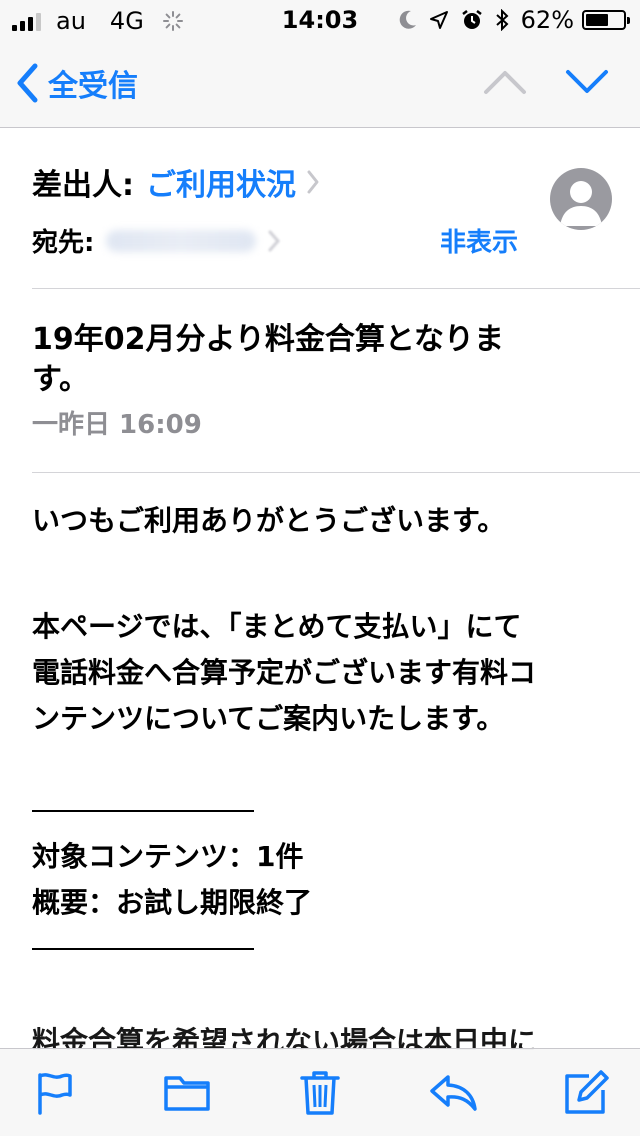 The width and height of the screenshot is (640, 1136). I want to click on chevron-down-icon, so click(587, 81).